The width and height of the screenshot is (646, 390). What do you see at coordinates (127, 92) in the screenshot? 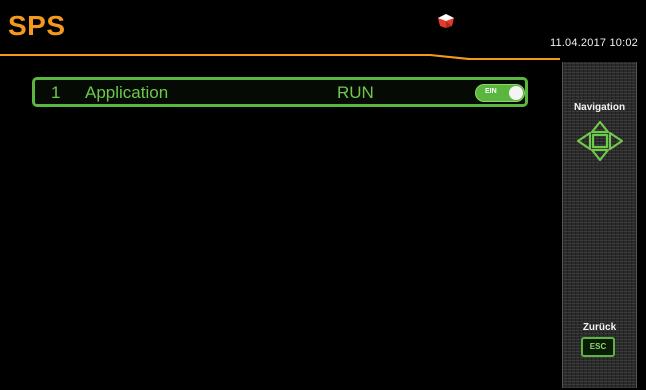
I see `application-name: Application` at bounding box center [127, 92].